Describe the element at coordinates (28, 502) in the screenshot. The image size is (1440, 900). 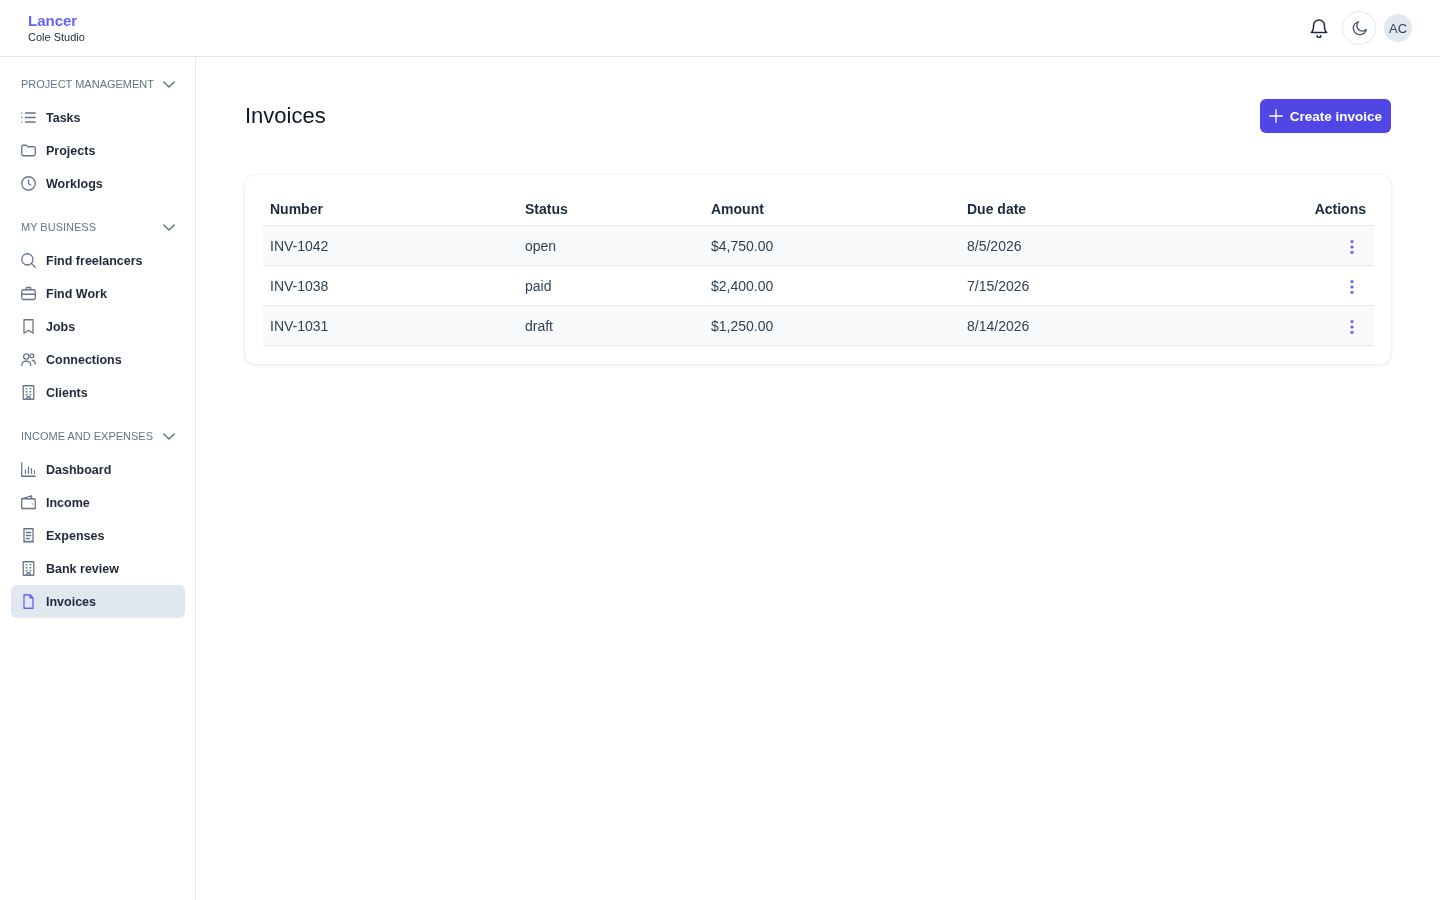
I see `wallet-icon` at that location.